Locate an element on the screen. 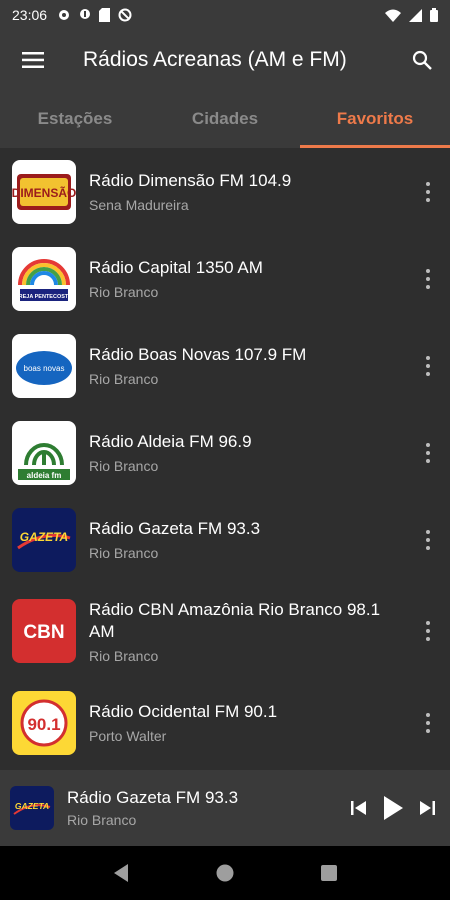 The height and width of the screenshot is (900, 450). search-icon is located at coordinates (422, 60).